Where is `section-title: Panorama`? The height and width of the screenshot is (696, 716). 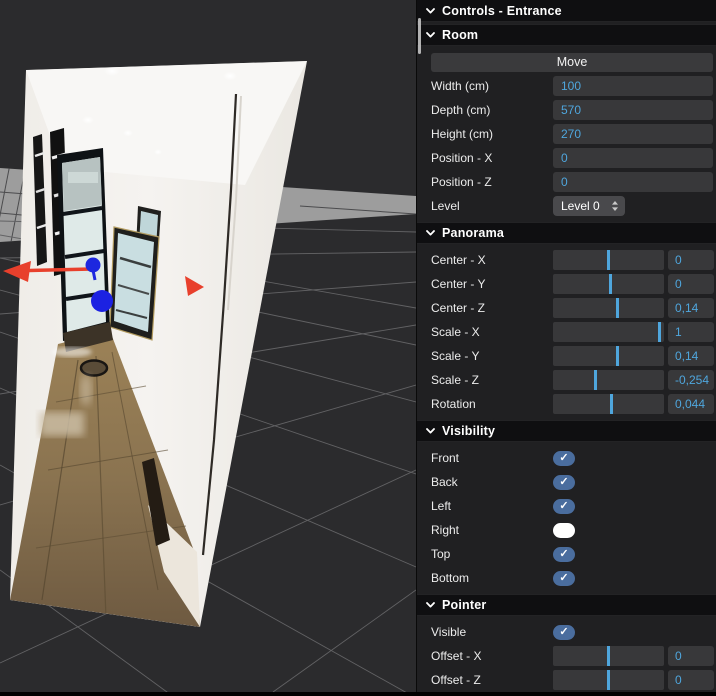
section-title: Panorama is located at coordinates (473, 233).